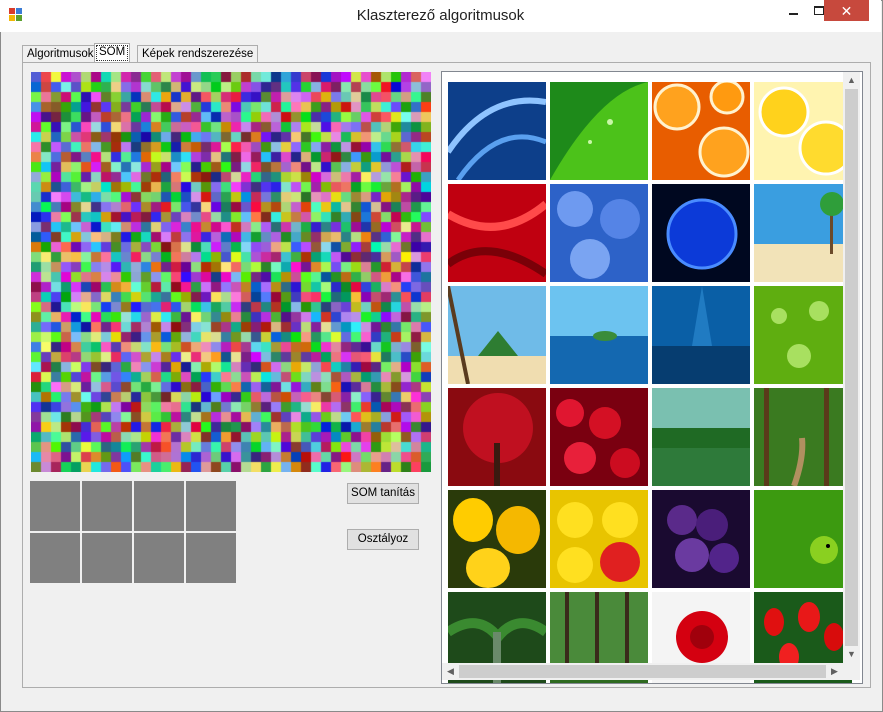 The width and height of the screenshot is (883, 712). I want to click on minimize-icon, so click(793, 14).